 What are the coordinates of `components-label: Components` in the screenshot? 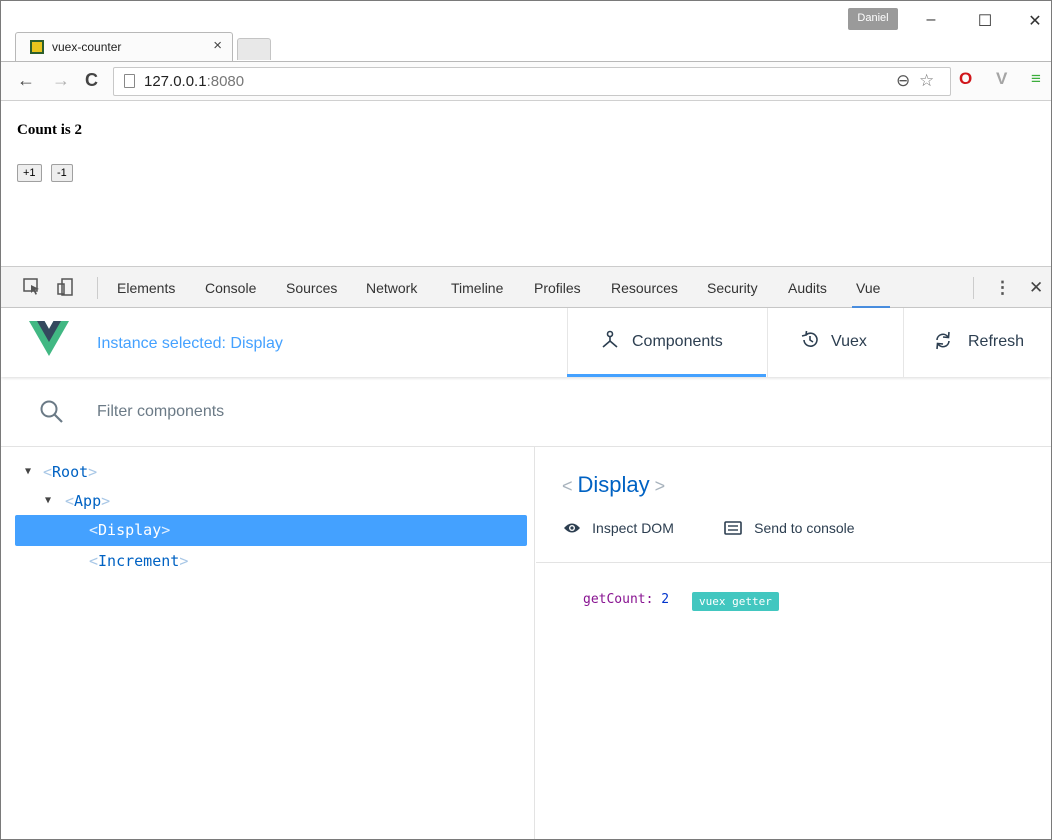 It's located at (677, 341).